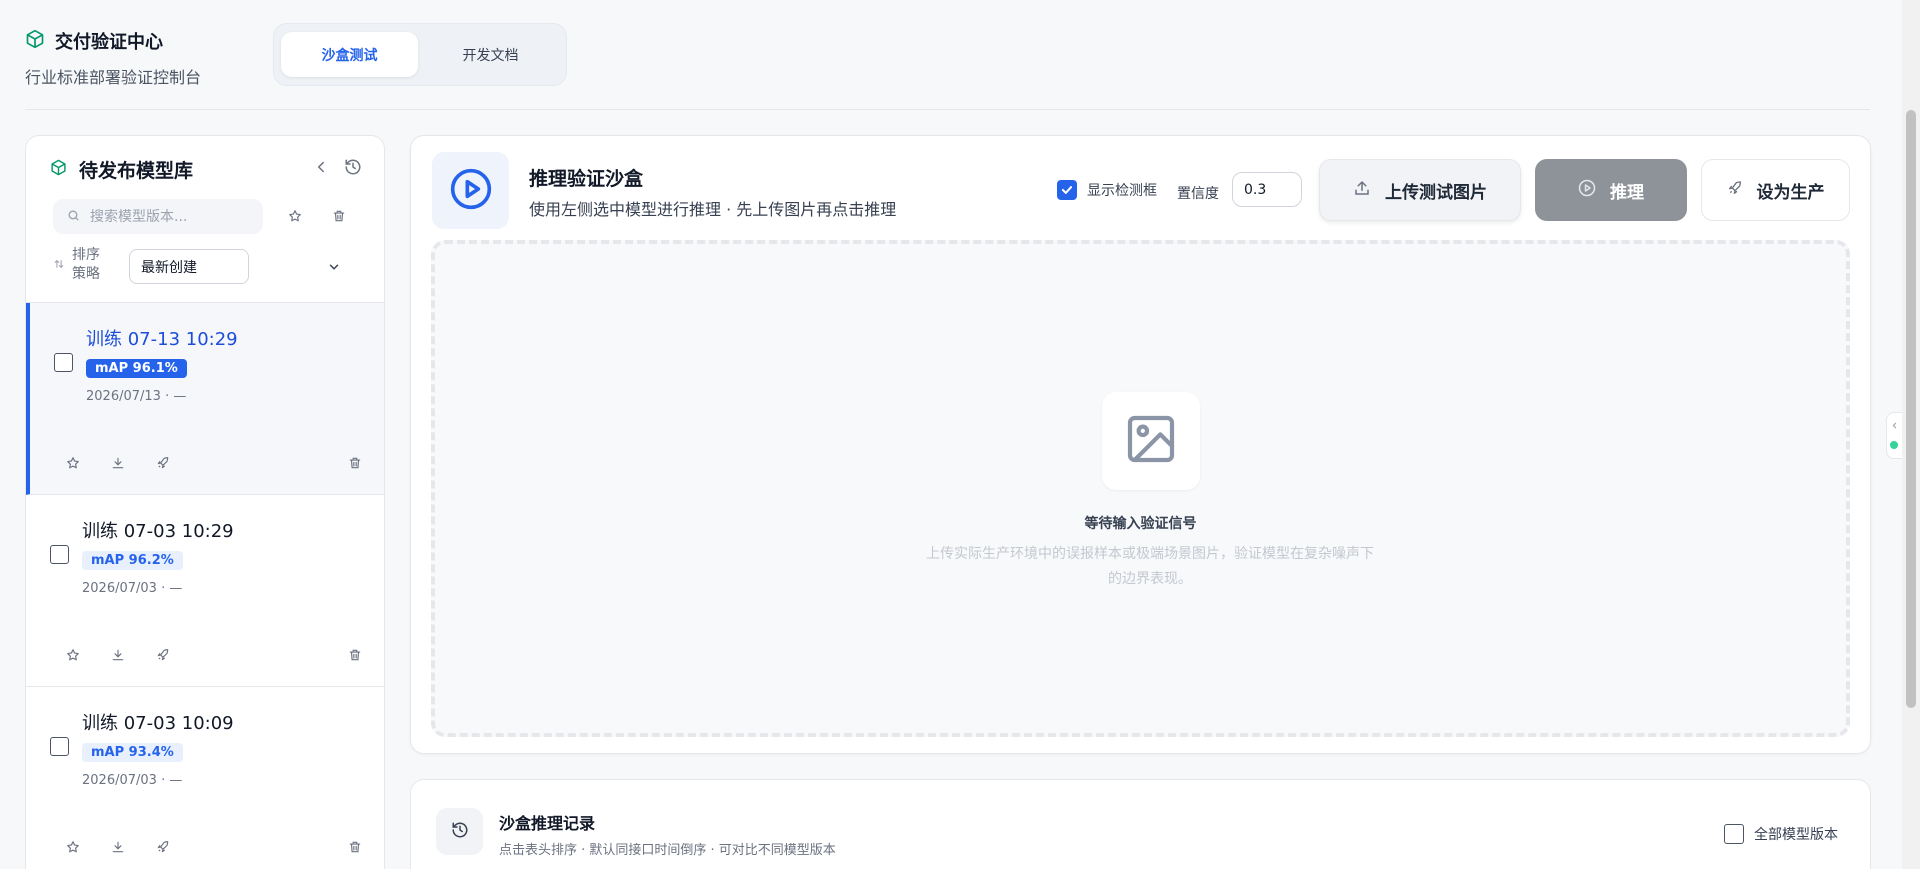 This screenshot has height=869, width=1920. Describe the element at coordinates (1436, 192) in the screenshot. I see `upload-button-label: 上传测试图片` at that location.